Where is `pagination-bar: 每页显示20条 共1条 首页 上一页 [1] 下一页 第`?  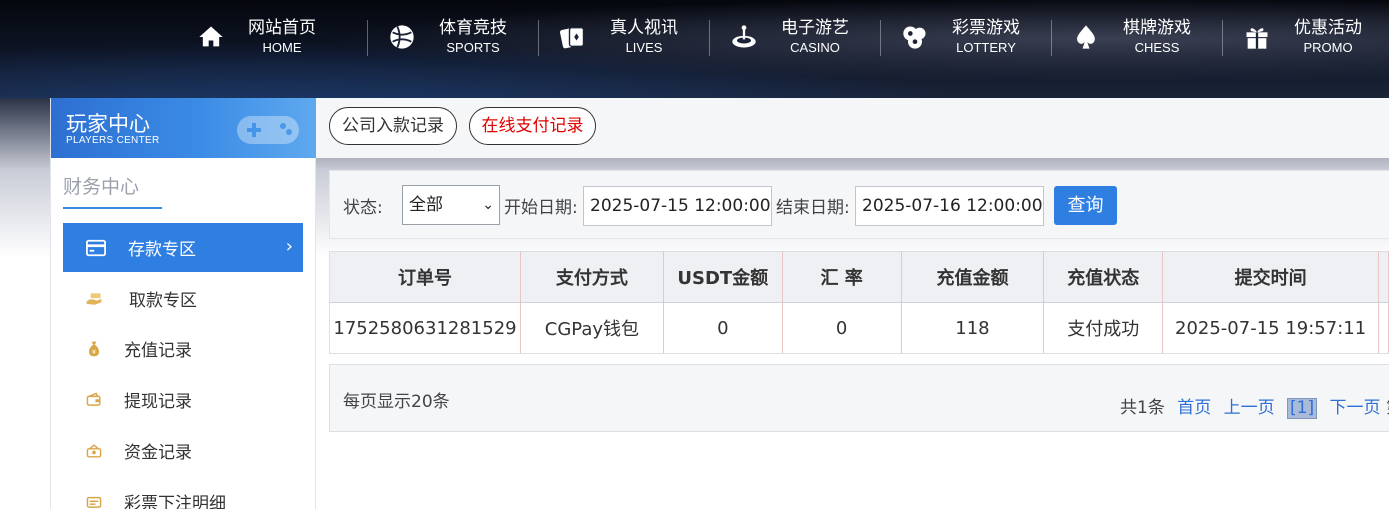
pagination-bar: 每页显示20条 共1条 首页 上一页 [1] 下一页 第 is located at coordinates (859, 398).